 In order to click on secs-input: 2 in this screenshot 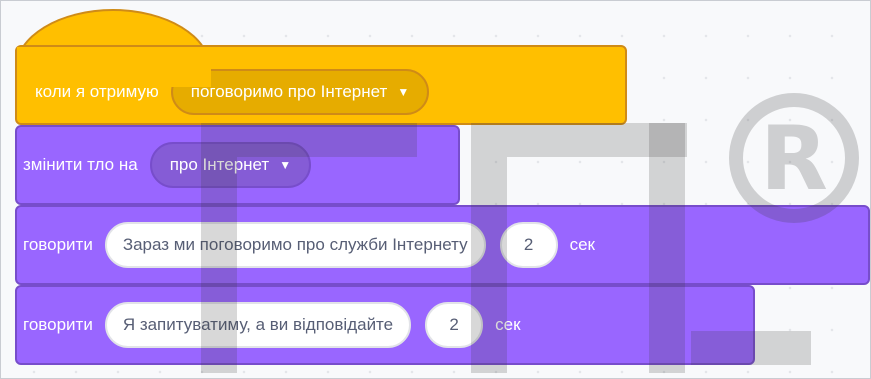, I will do `click(528, 245)`.